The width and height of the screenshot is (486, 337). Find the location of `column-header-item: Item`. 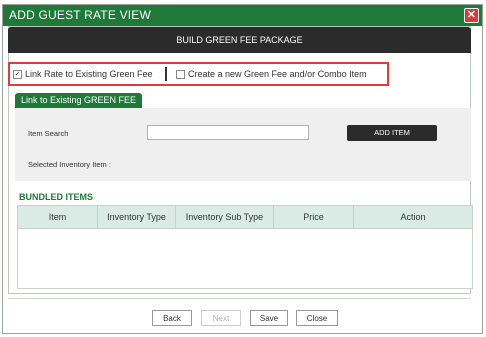

column-header-item: Item is located at coordinates (58, 217).